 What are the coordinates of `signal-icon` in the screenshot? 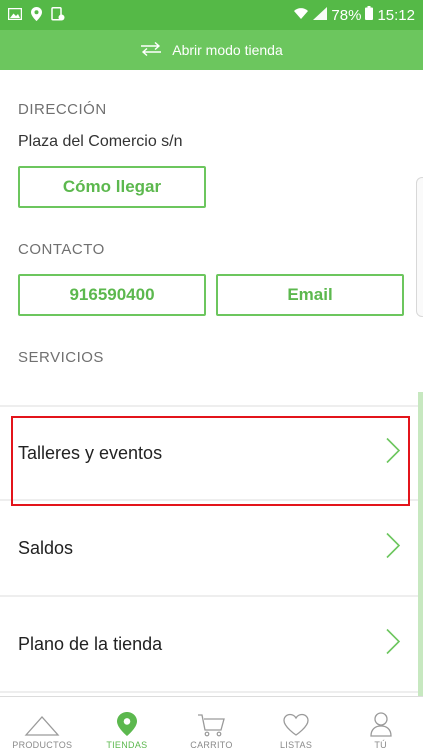 It's located at (320, 15).